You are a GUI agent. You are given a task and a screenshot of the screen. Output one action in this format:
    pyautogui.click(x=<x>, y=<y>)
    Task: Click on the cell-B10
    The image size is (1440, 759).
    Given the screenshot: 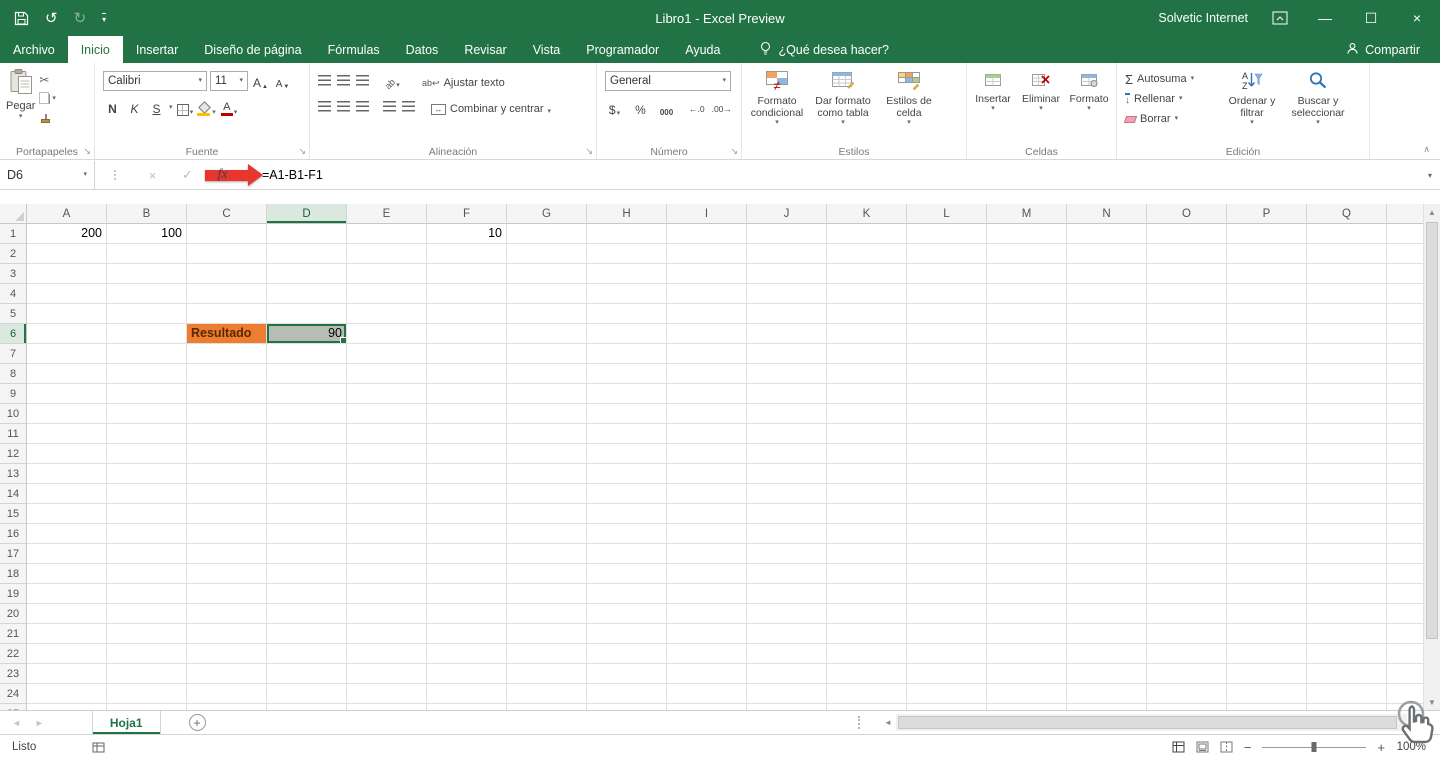 What is the action you would take?
    pyautogui.click(x=147, y=414)
    